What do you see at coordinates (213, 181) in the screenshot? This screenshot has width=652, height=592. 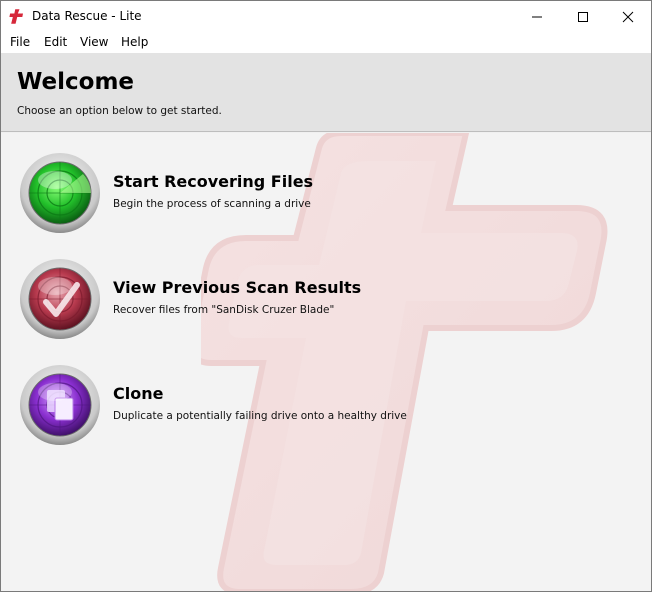 I see `option-title: Start Recovering Files` at bounding box center [213, 181].